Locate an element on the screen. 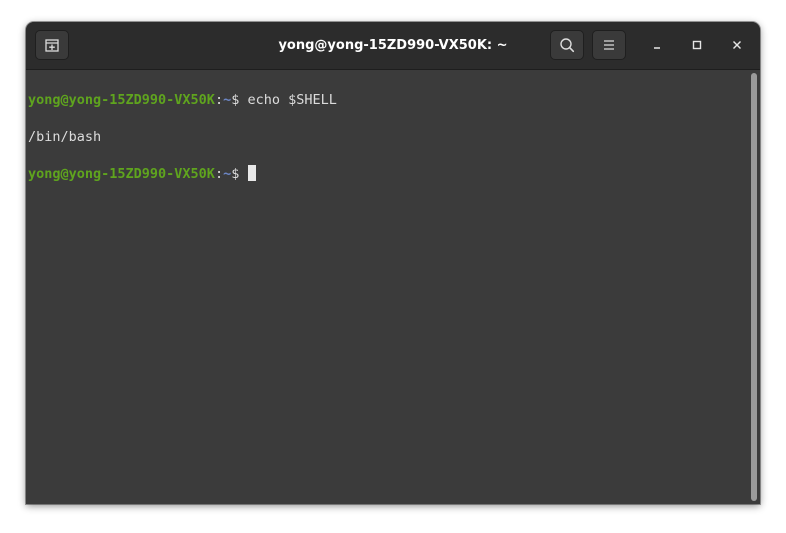  new-tab-button is located at coordinates (52, 45).